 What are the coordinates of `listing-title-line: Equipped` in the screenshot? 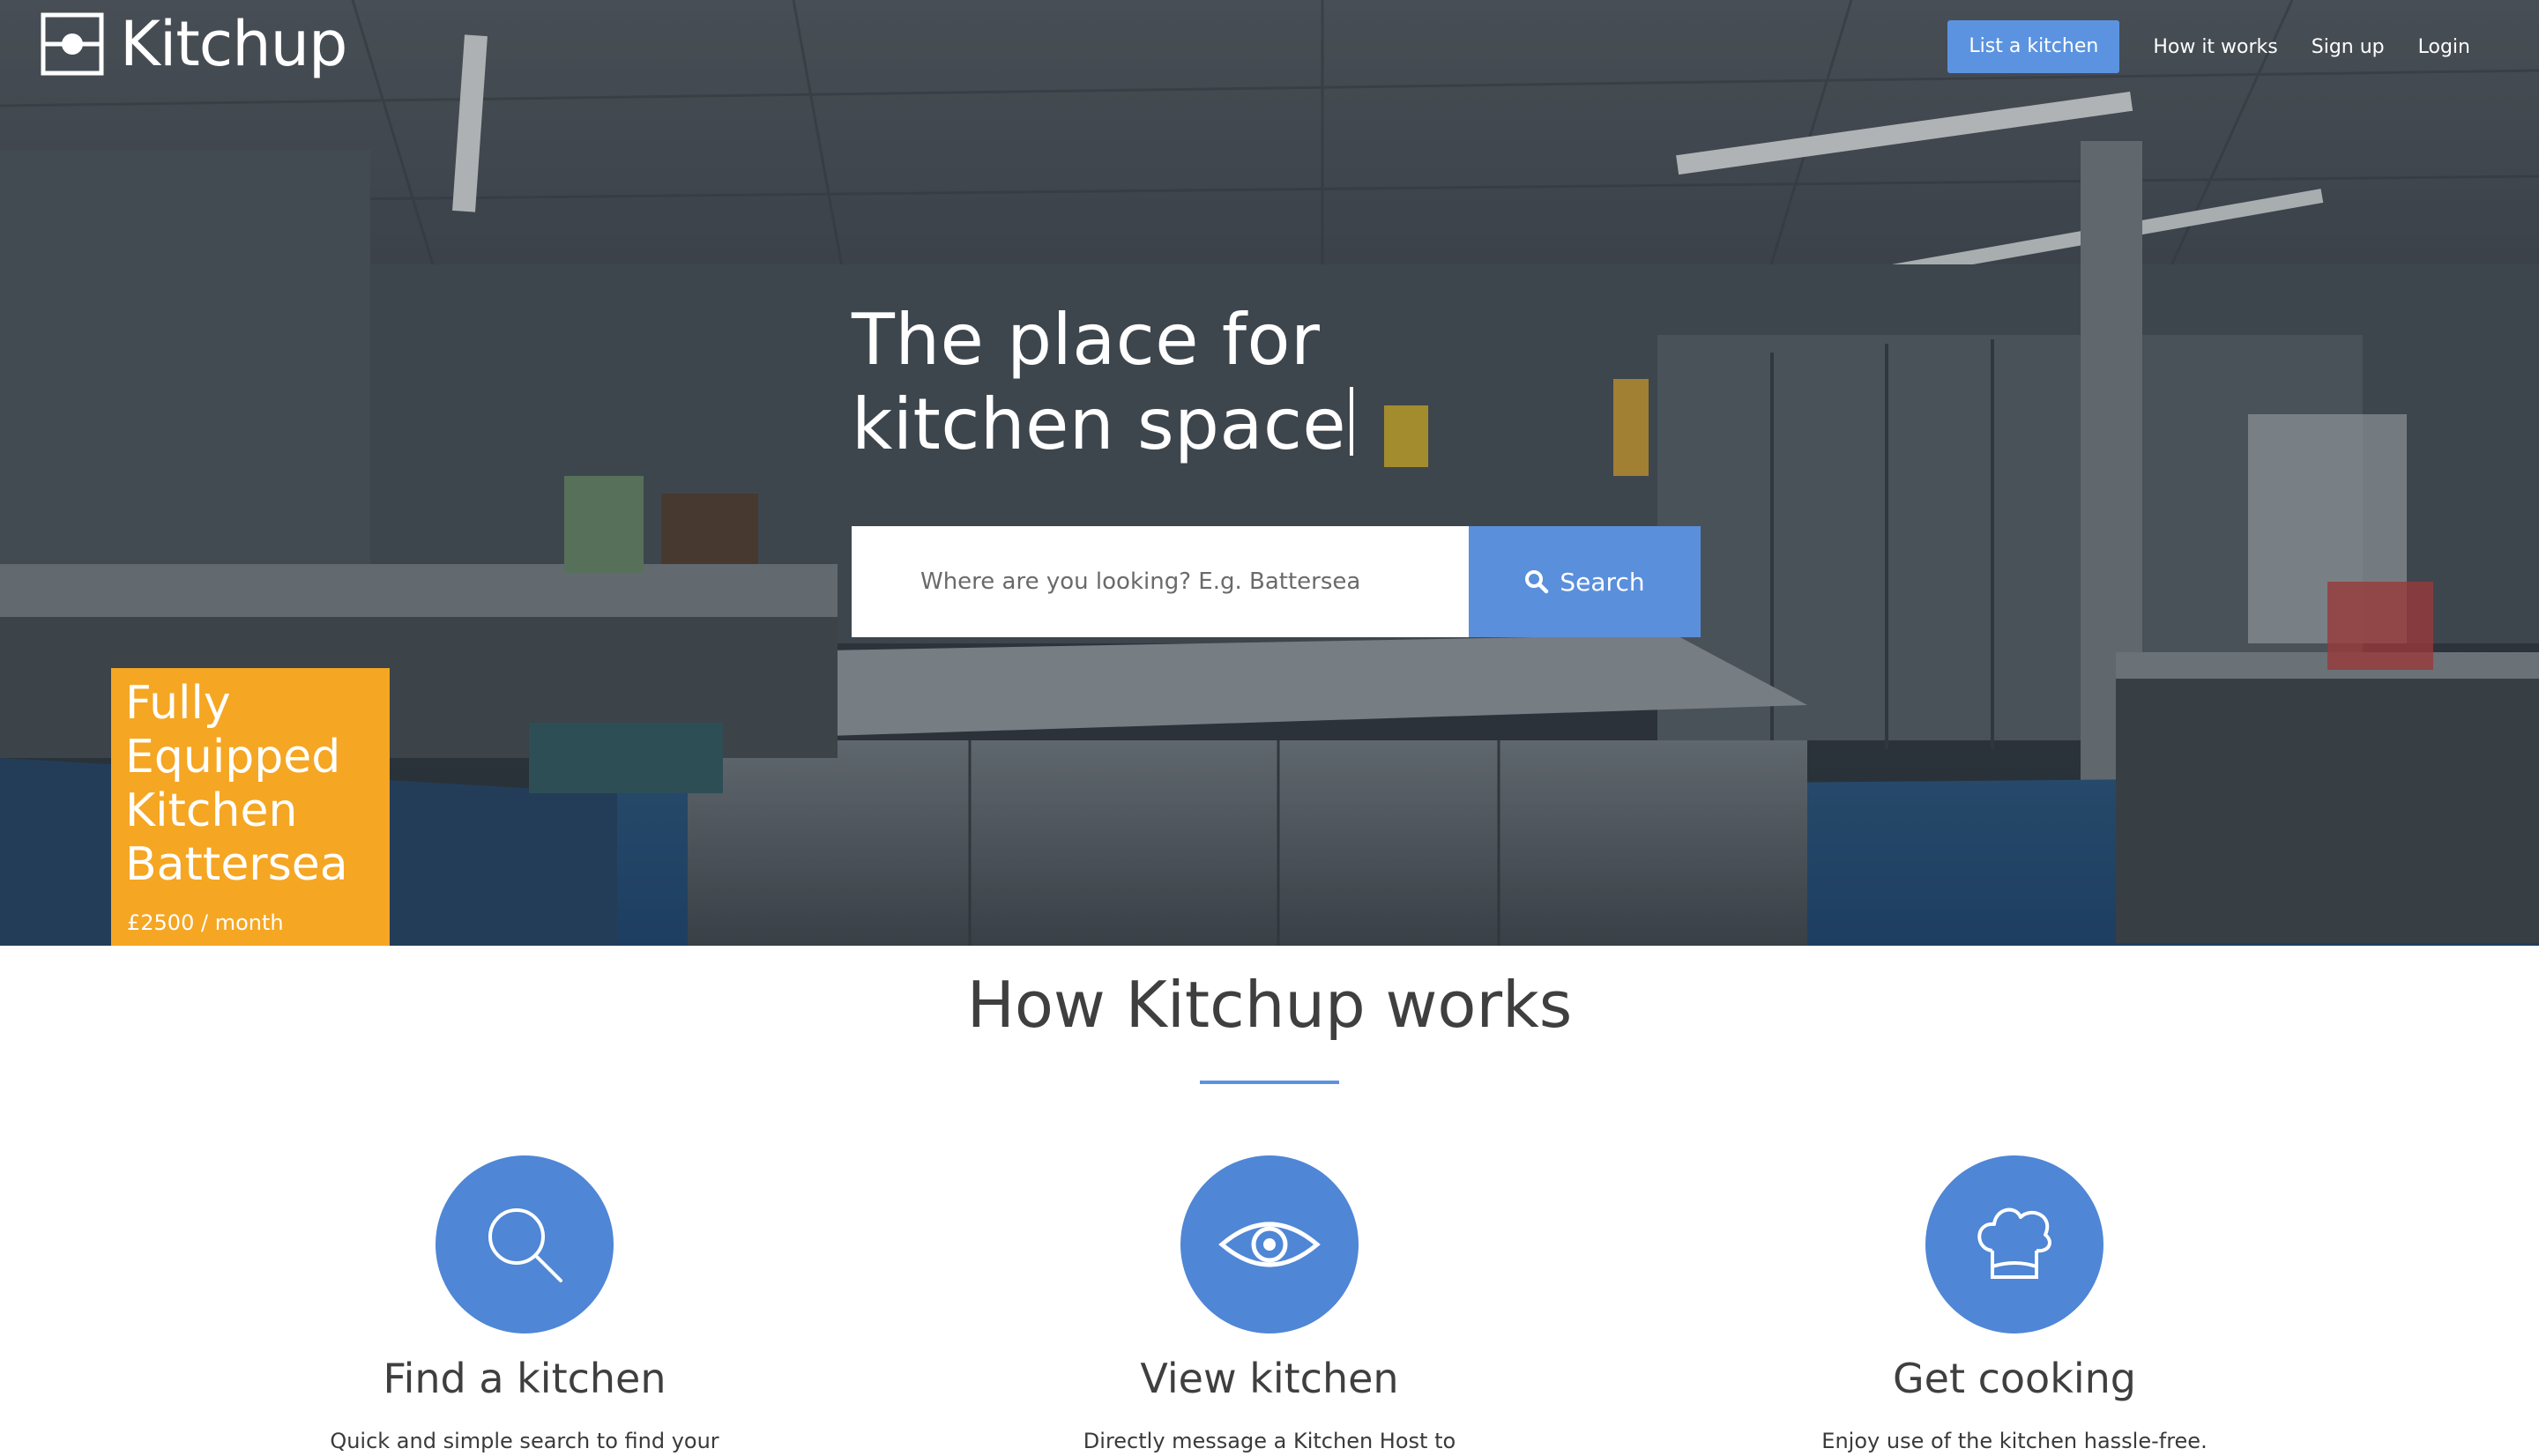 It's located at (233, 757).